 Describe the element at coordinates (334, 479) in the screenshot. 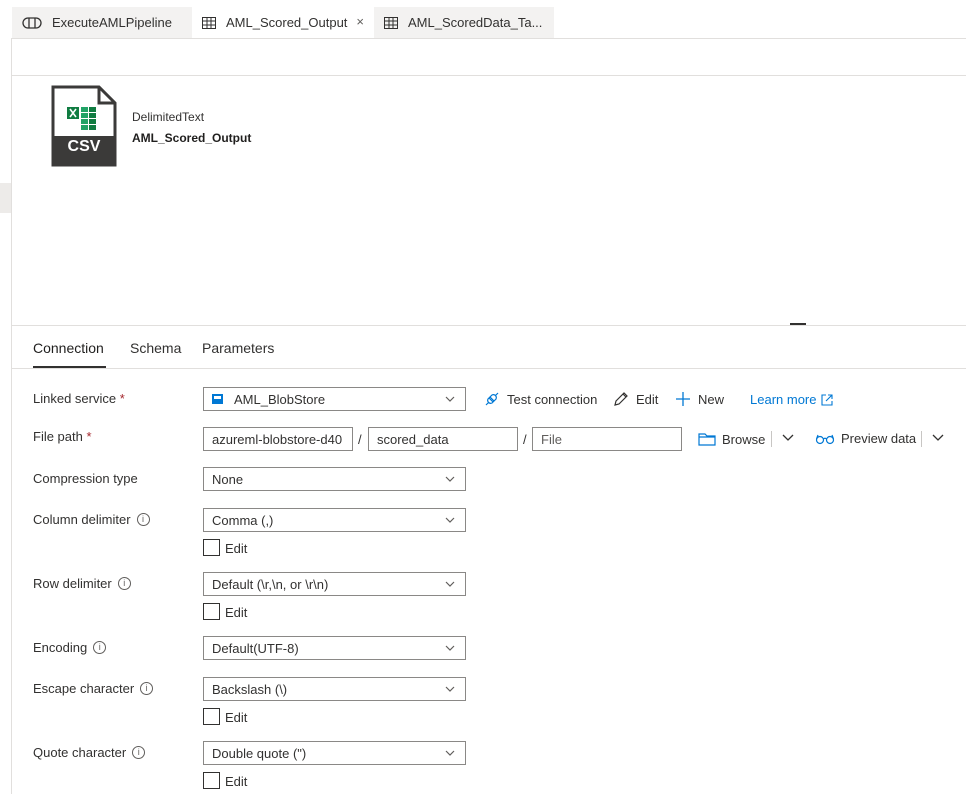

I see `compression-type-dropdown: None` at that location.